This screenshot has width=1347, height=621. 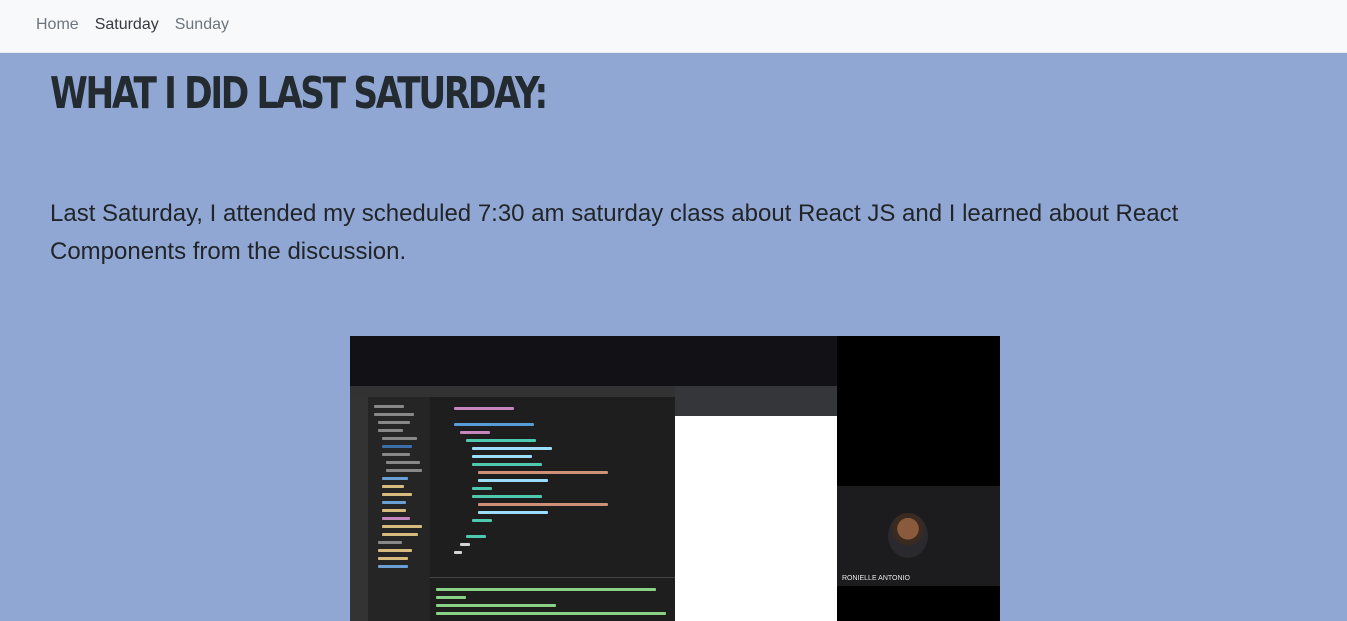 I want to click on browser-window, so click(x=756, y=503).